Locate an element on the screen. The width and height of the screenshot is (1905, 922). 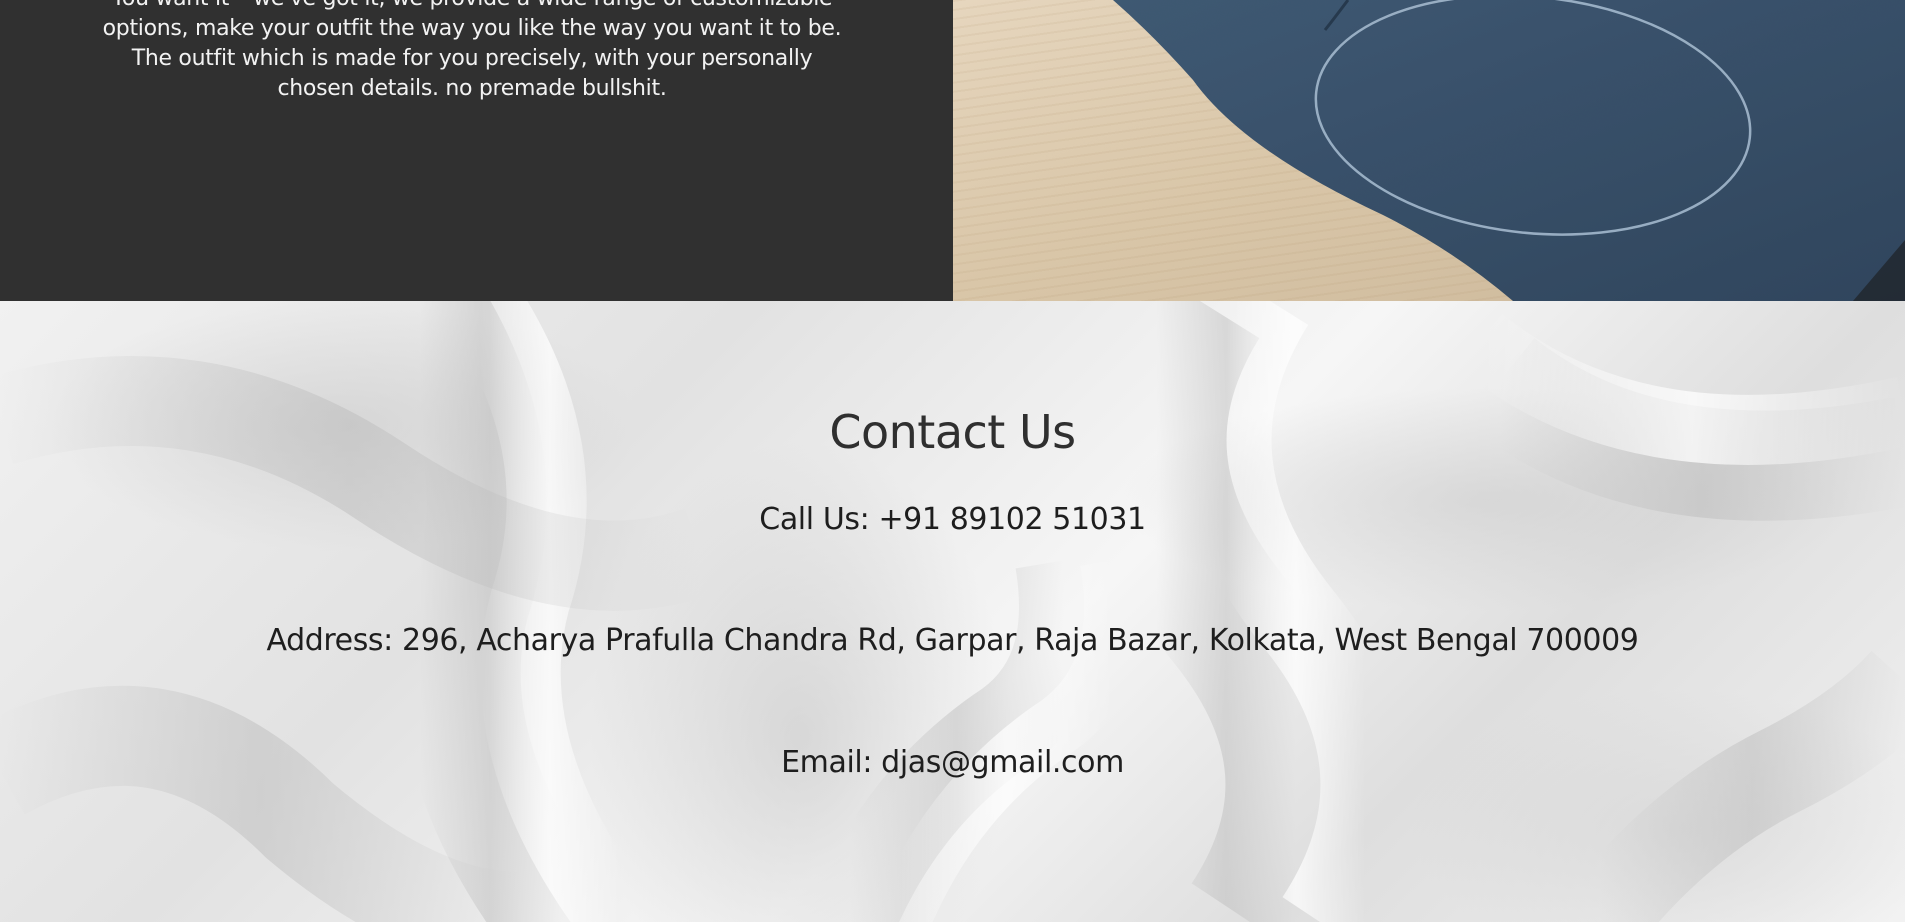
contact-title: Contact Us is located at coordinates (952, 432).